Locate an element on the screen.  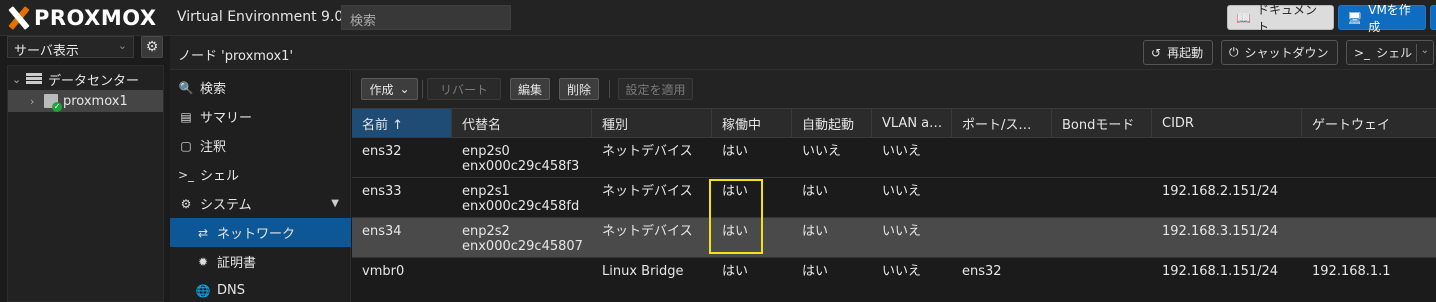
split-divider is located at coordinates (1416, 53).